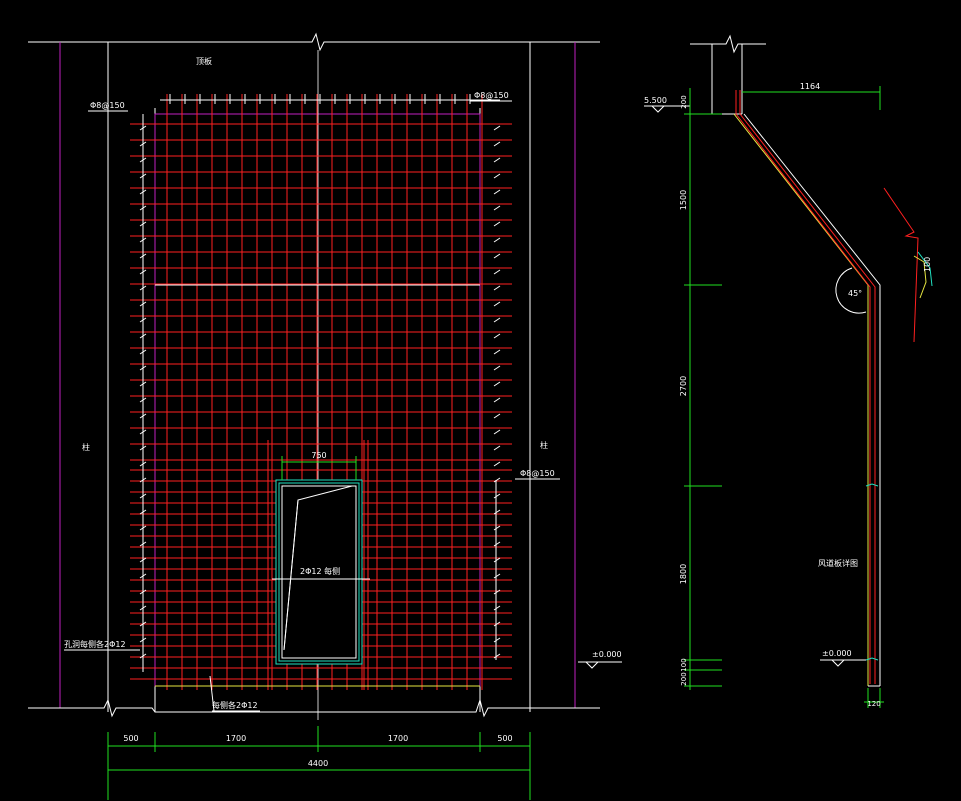 This screenshot has height=801, width=961. I want to click on detail-sketch: 100, so click(908, 265).